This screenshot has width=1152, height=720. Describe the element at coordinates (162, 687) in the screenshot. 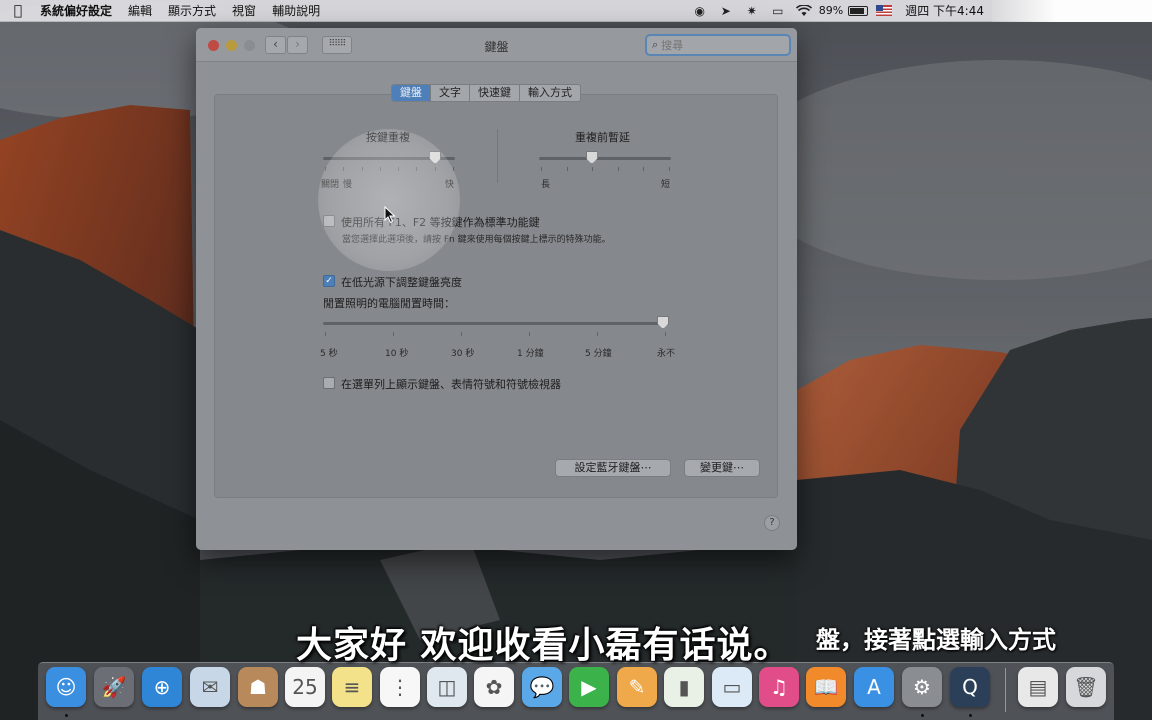

I see `safari-dock-item: ⊕` at that location.